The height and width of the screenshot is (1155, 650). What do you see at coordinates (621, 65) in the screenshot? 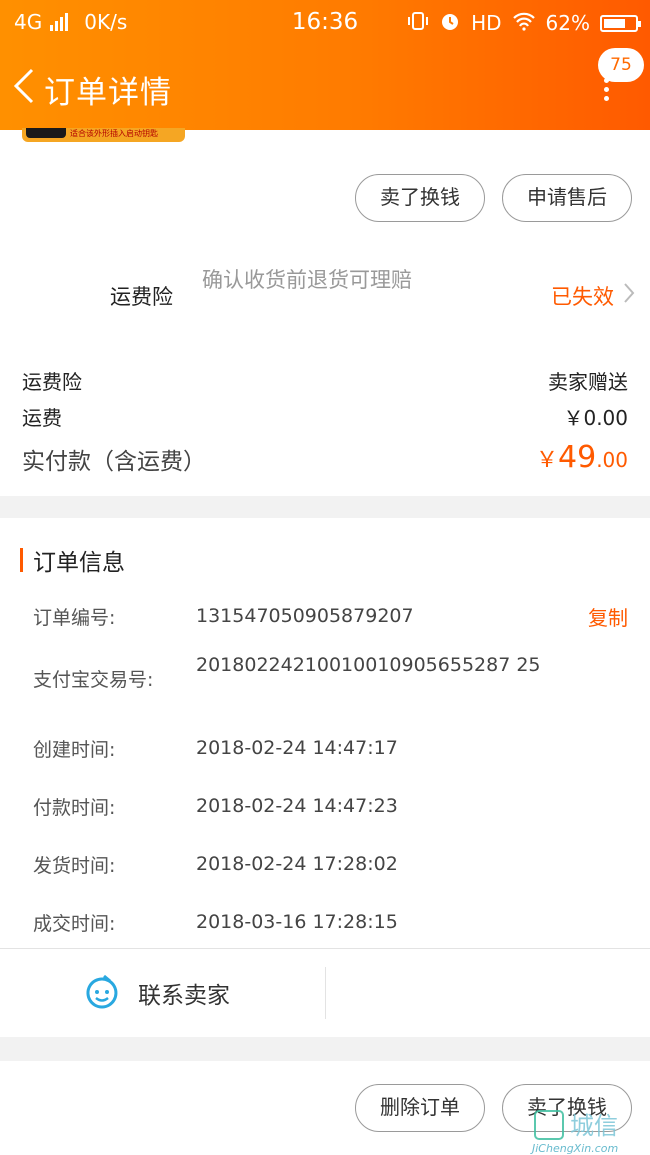
I see `message-count-badge: 75` at bounding box center [621, 65].